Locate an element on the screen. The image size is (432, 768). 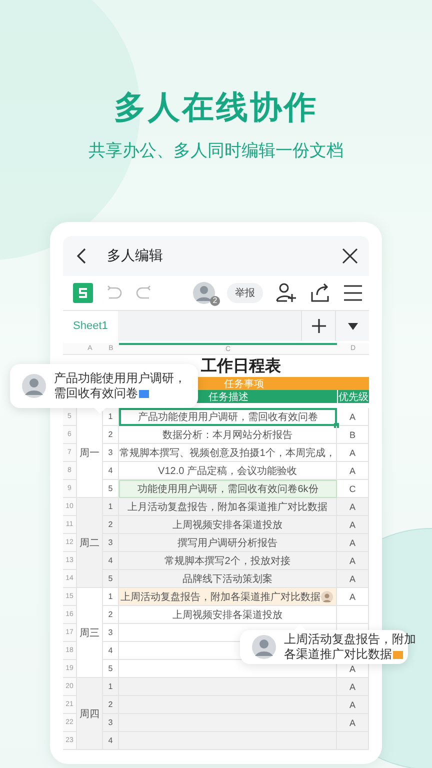
table-cell: B is located at coordinates (353, 435).